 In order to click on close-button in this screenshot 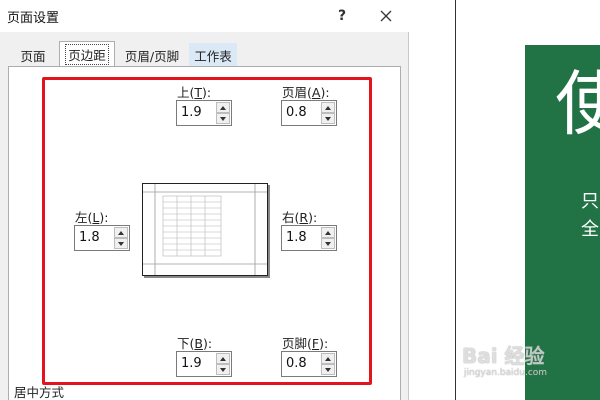, I will do `click(386, 16)`.